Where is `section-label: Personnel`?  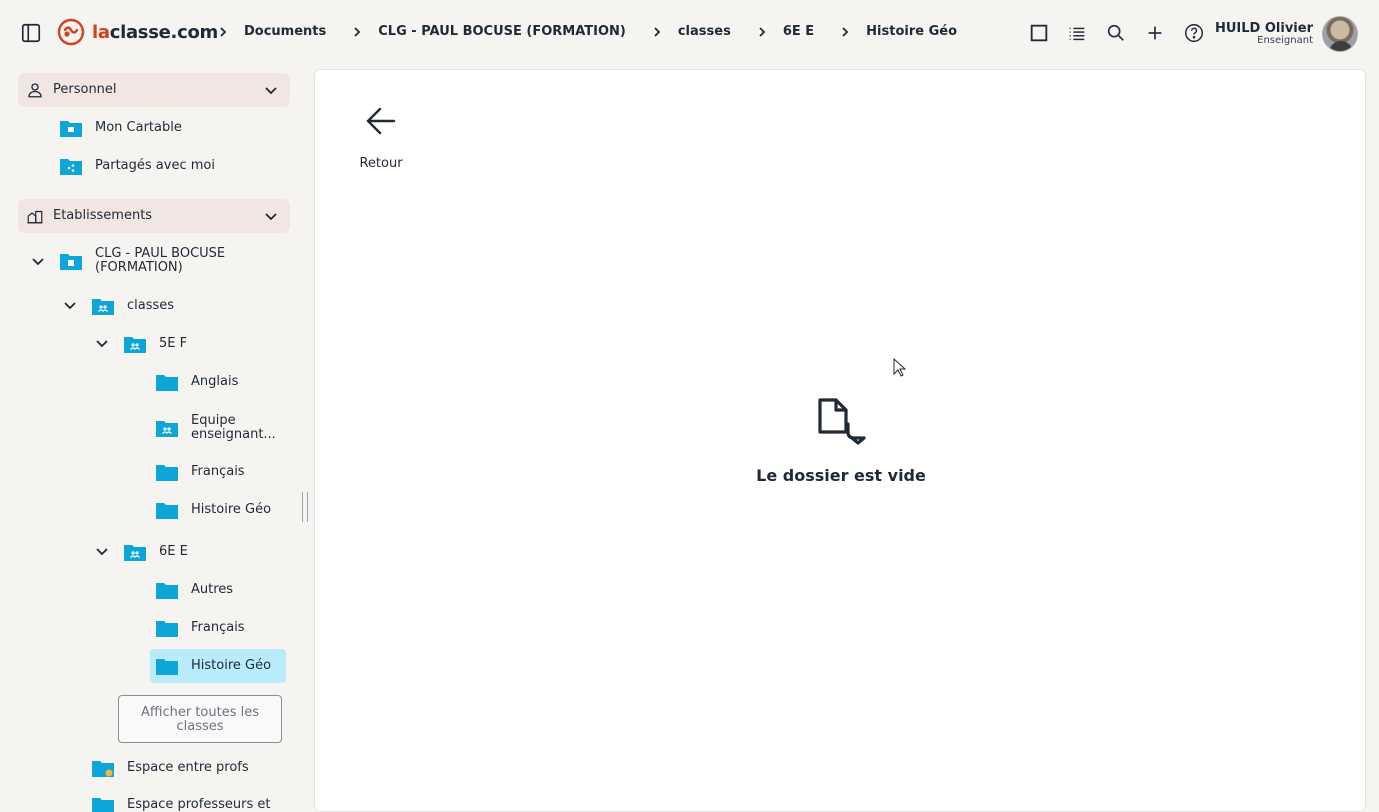 section-label: Personnel is located at coordinates (85, 89).